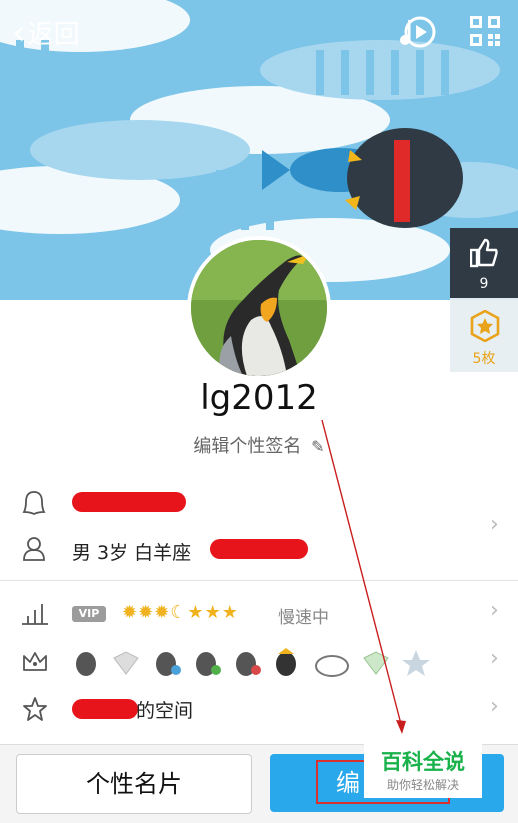  Describe the element at coordinates (422, 785) in the screenshot. I see `watermark-subtitle: 助你轻松解决` at that location.